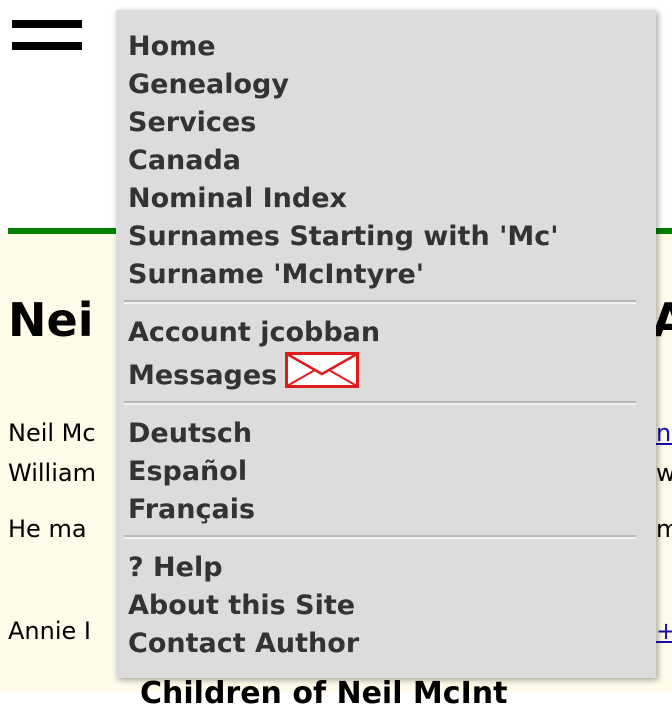 The height and width of the screenshot is (712, 672). What do you see at coordinates (52, 433) in the screenshot?
I see `paragraph-fragment: Neil Mc` at bounding box center [52, 433].